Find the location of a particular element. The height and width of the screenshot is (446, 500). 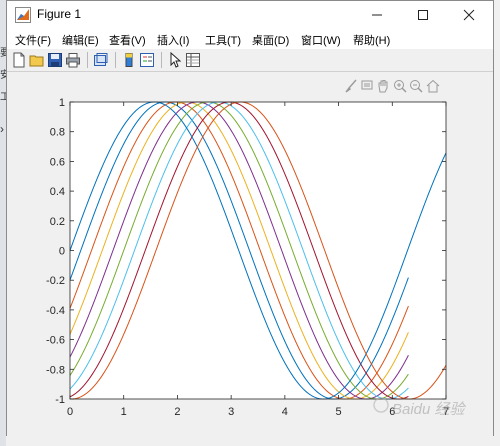

y-tick-label: -0.8 is located at coordinates (55, 370).